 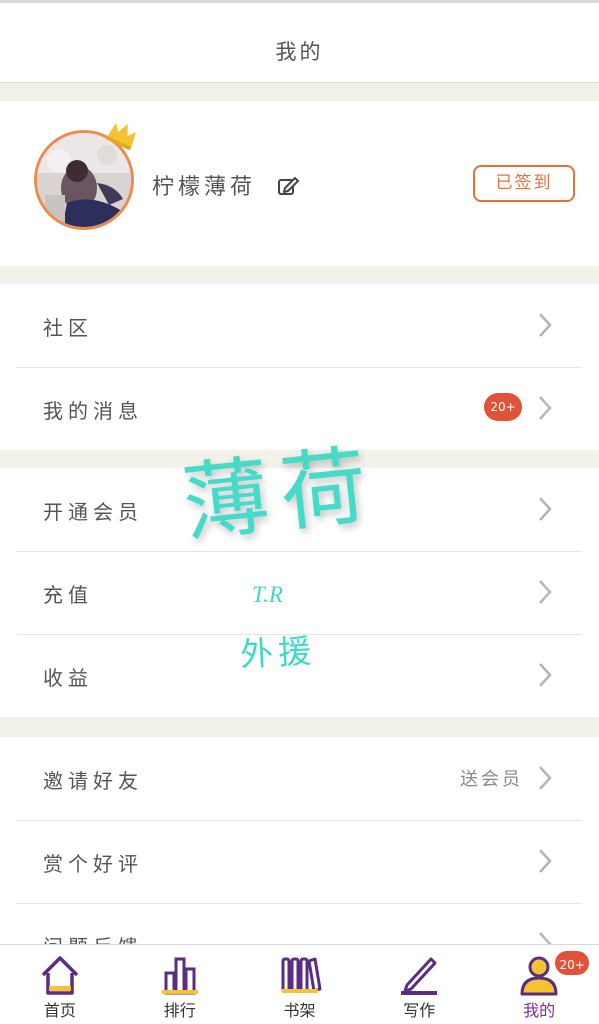 I want to click on tab-badge: 20+, so click(x=572, y=963).